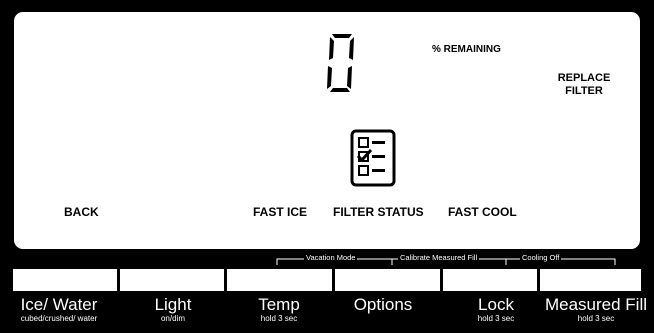  I want to click on options-label: Options, so click(383, 304).